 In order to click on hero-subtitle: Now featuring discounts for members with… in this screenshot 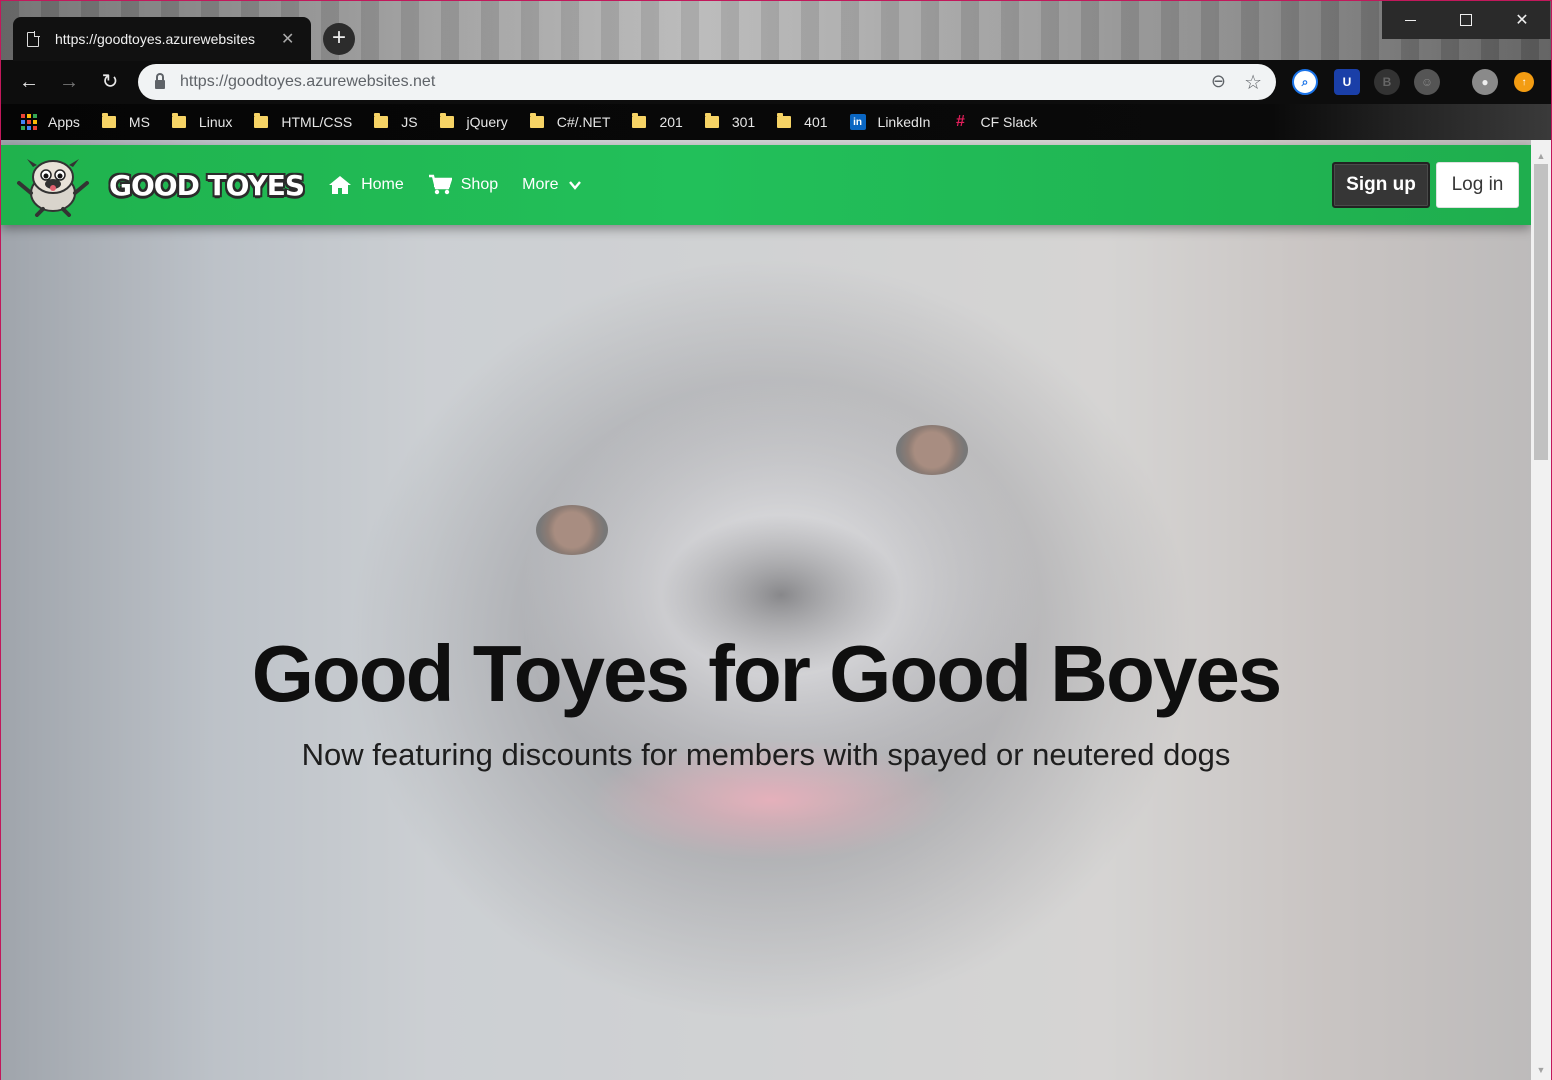, I will do `click(766, 754)`.